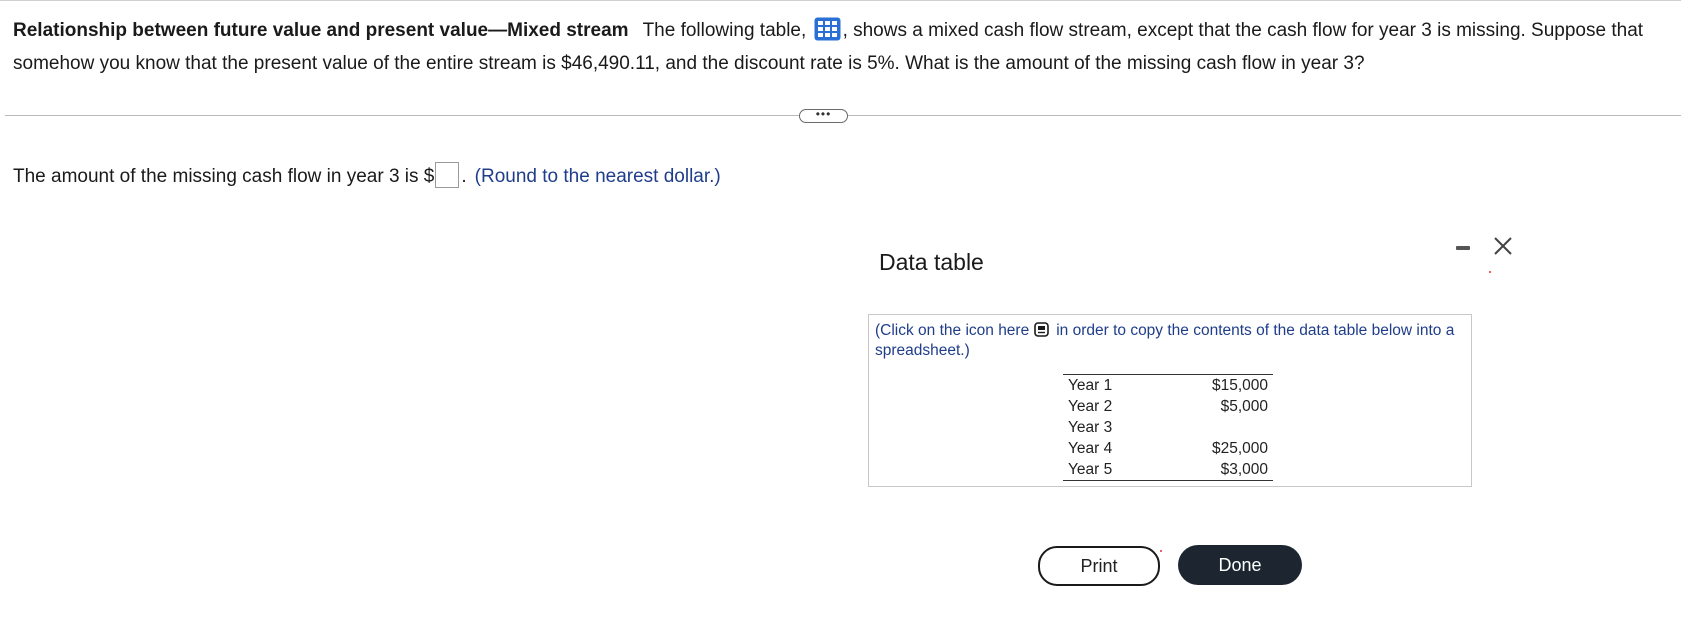 This screenshot has width=1681, height=630. Describe the element at coordinates (1239, 385) in the screenshot. I see `row-value: $15,000` at that location.